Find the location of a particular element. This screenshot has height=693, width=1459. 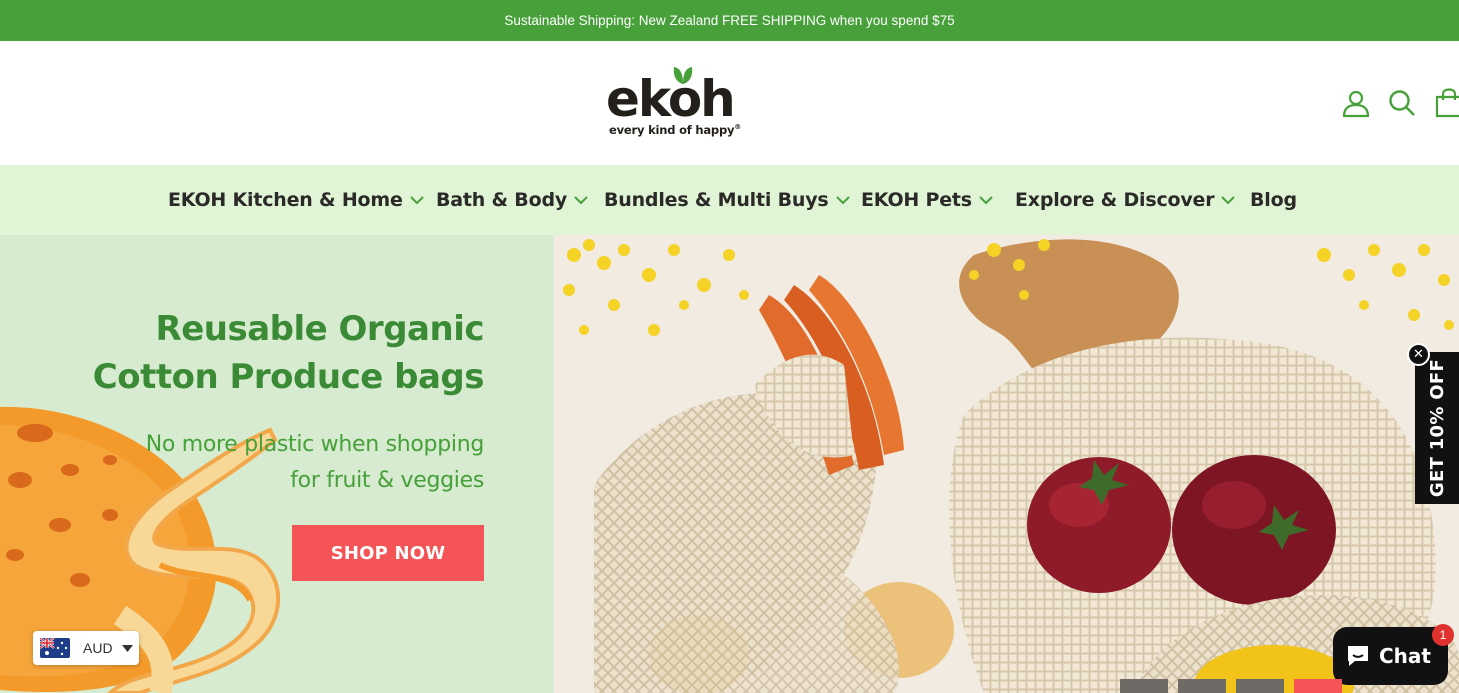

slider-dot-active is located at coordinates (1318, 686).